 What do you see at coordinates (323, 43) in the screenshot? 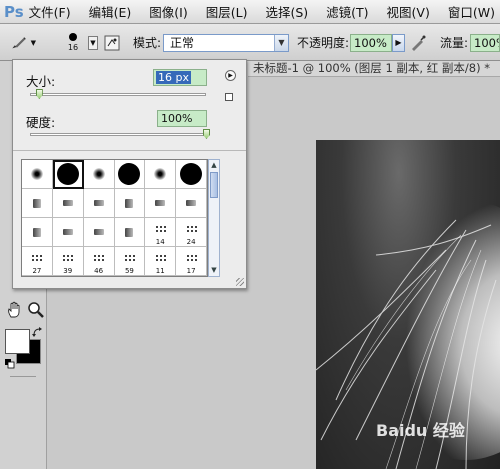
I see `opacity-label: 不透明度:` at bounding box center [323, 43].